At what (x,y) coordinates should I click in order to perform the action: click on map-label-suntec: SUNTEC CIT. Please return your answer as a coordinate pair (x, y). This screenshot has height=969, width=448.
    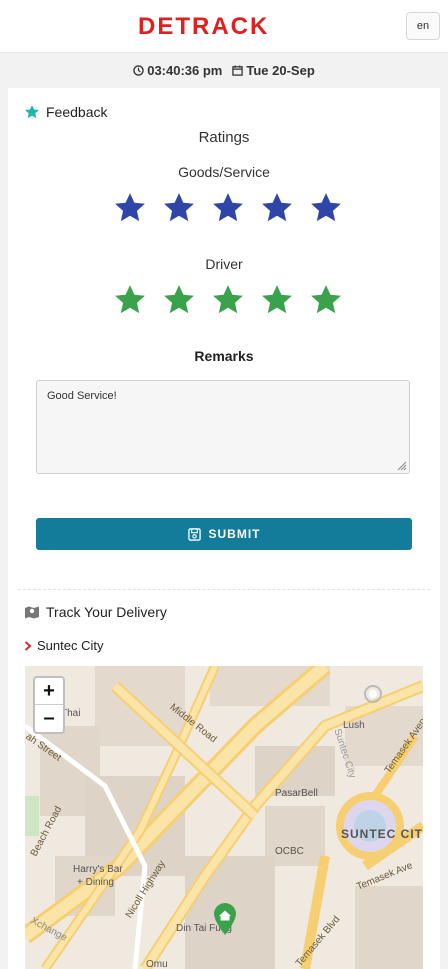
    Looking at the image, I should click on (382, 834).